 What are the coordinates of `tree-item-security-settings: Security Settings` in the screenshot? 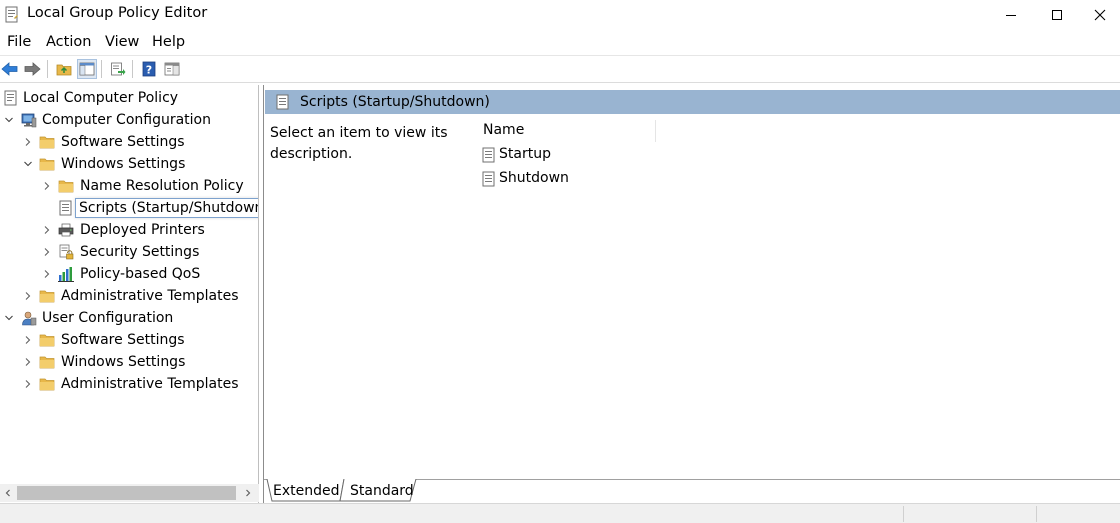 It's located at (129, 252).